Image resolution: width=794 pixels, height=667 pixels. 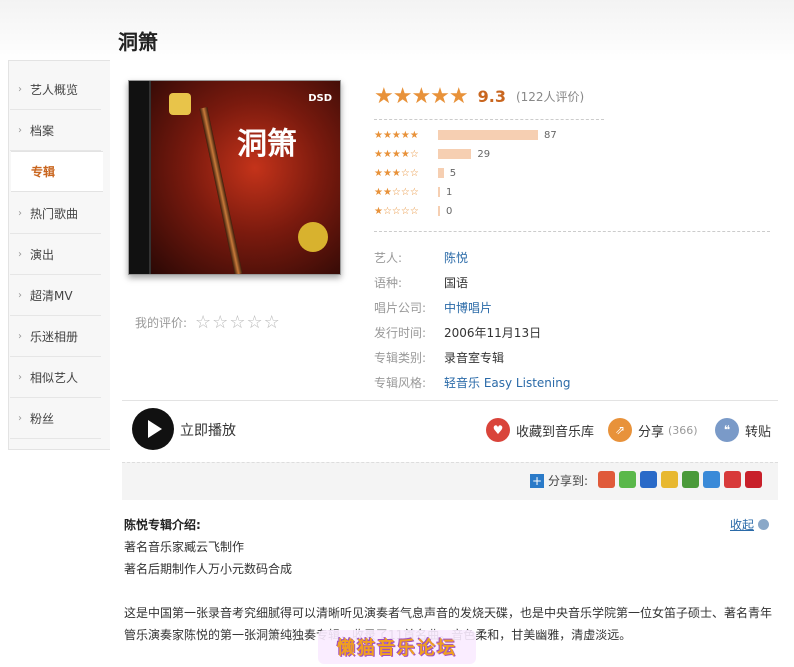 I want to click on info-key: 语种:, so click(x=388, y=282).